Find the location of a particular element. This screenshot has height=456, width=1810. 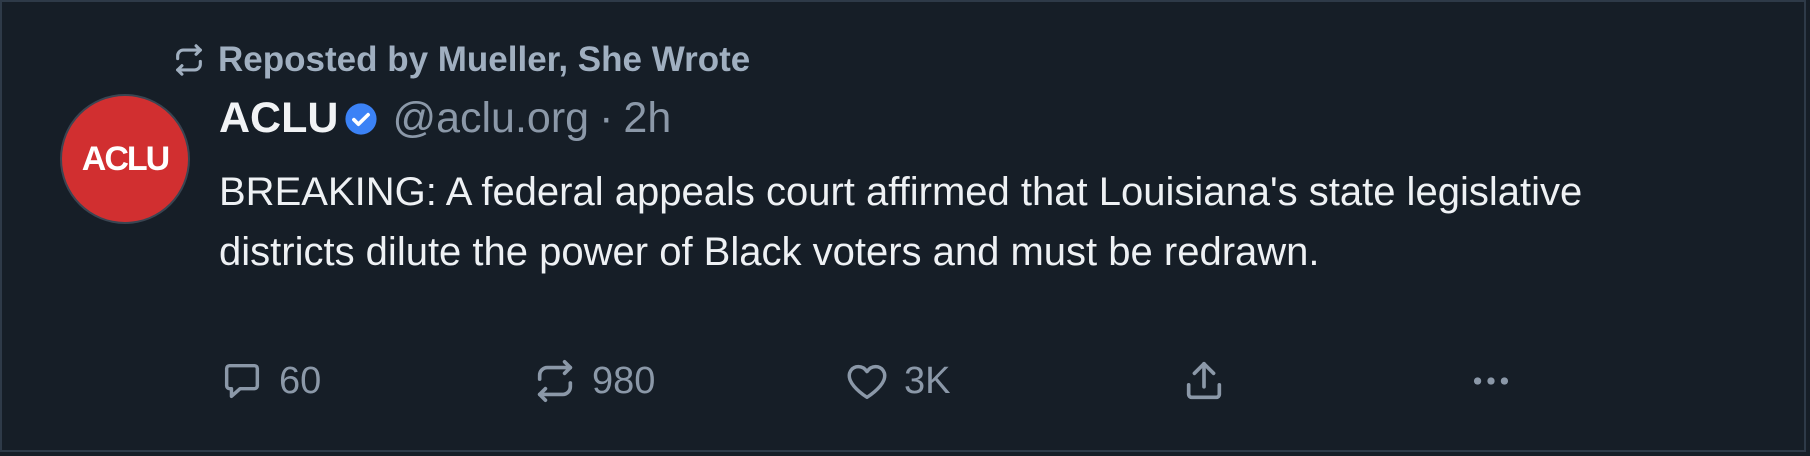

author-display-name: ACLU is located at coordinates (278, 118).